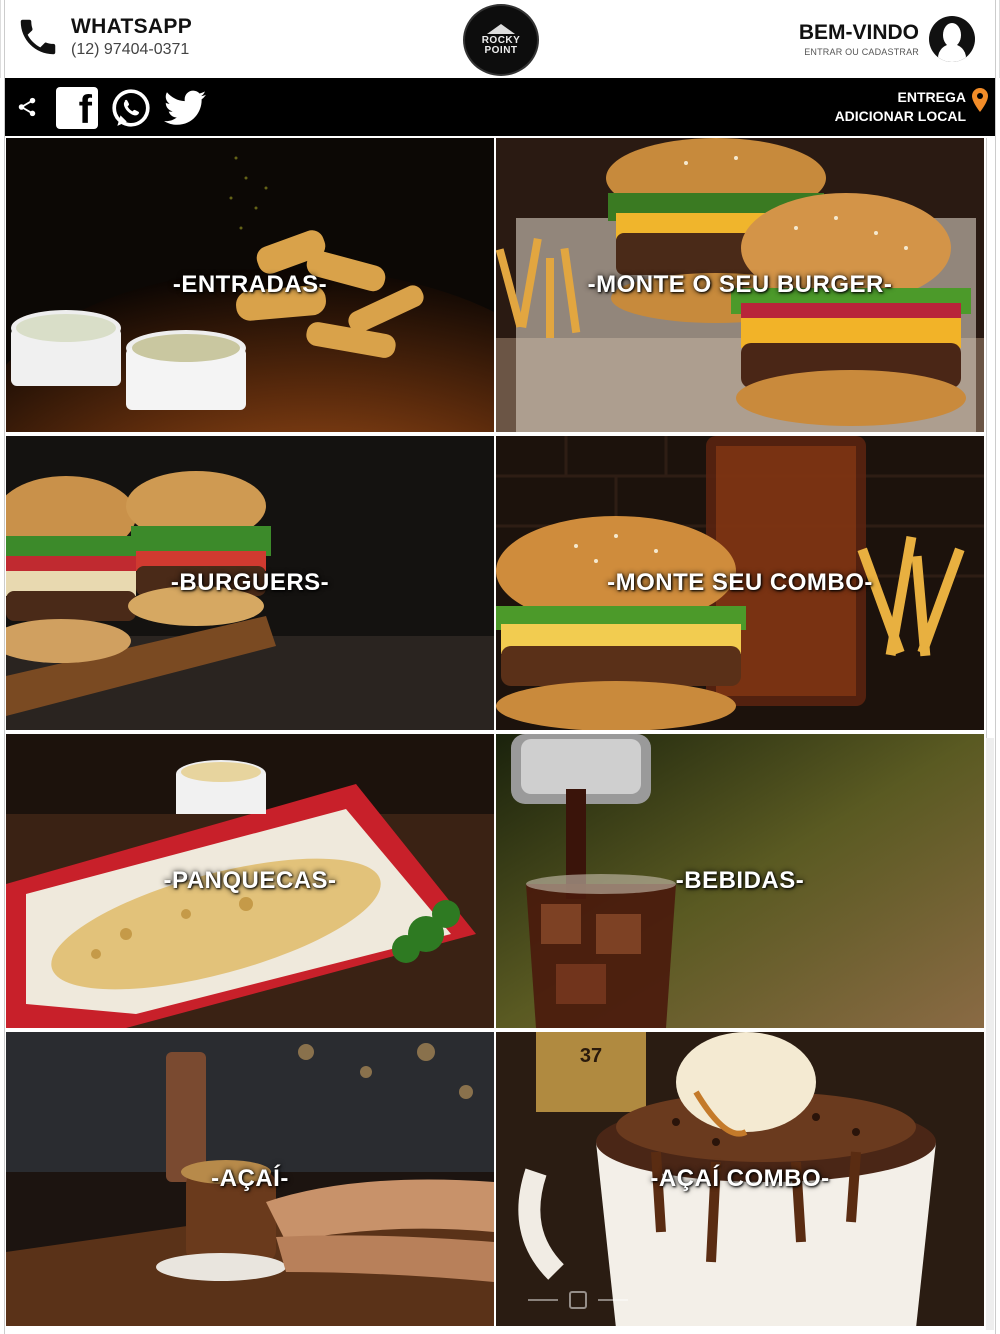 The image size is (1000, 1334). What do you see at coordinates (980, 100) in the screenshot?
I see `location-pin-icon` at bounding box center [980, 100].